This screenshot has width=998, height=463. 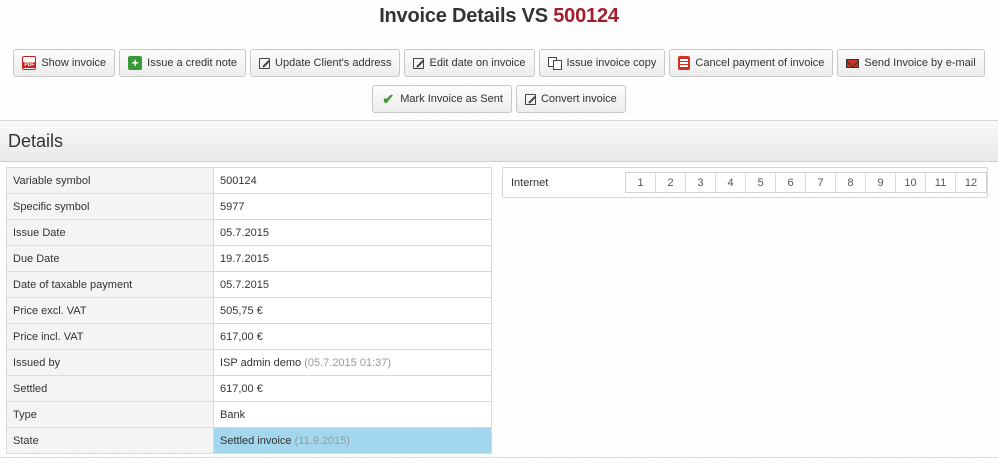 What do you see at coordinates (388, 99) in the screenshot?
I see `check-icon: ✔` at bounding box center [388, 99].